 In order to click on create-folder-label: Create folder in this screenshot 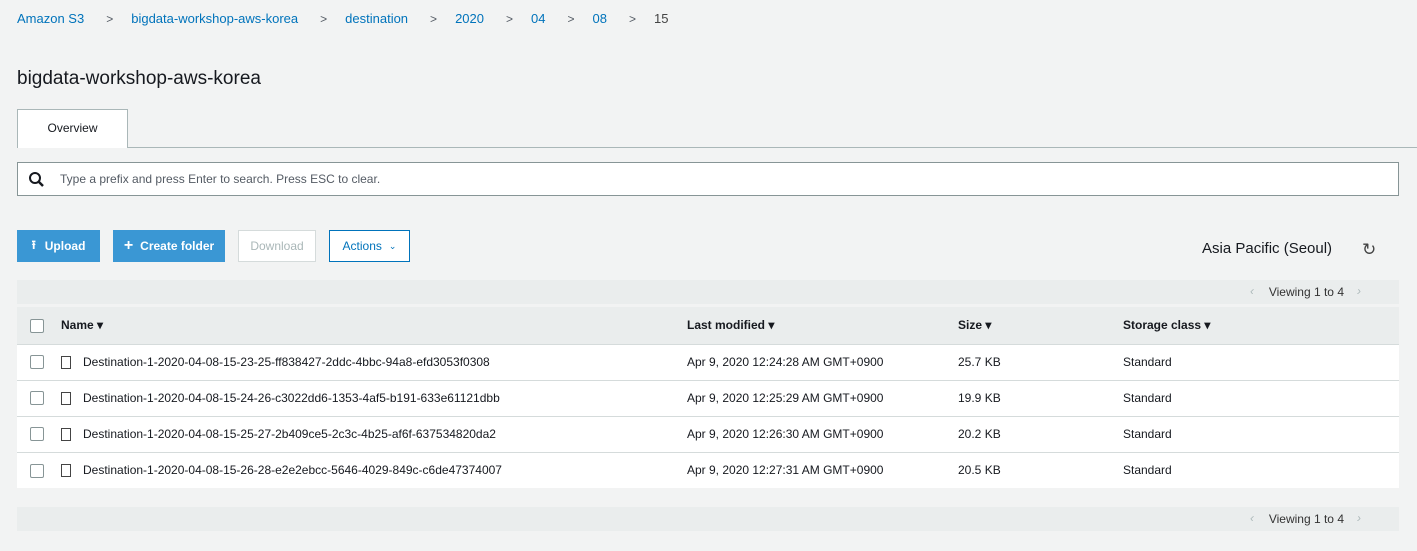, I will do `click(177, 246)`.